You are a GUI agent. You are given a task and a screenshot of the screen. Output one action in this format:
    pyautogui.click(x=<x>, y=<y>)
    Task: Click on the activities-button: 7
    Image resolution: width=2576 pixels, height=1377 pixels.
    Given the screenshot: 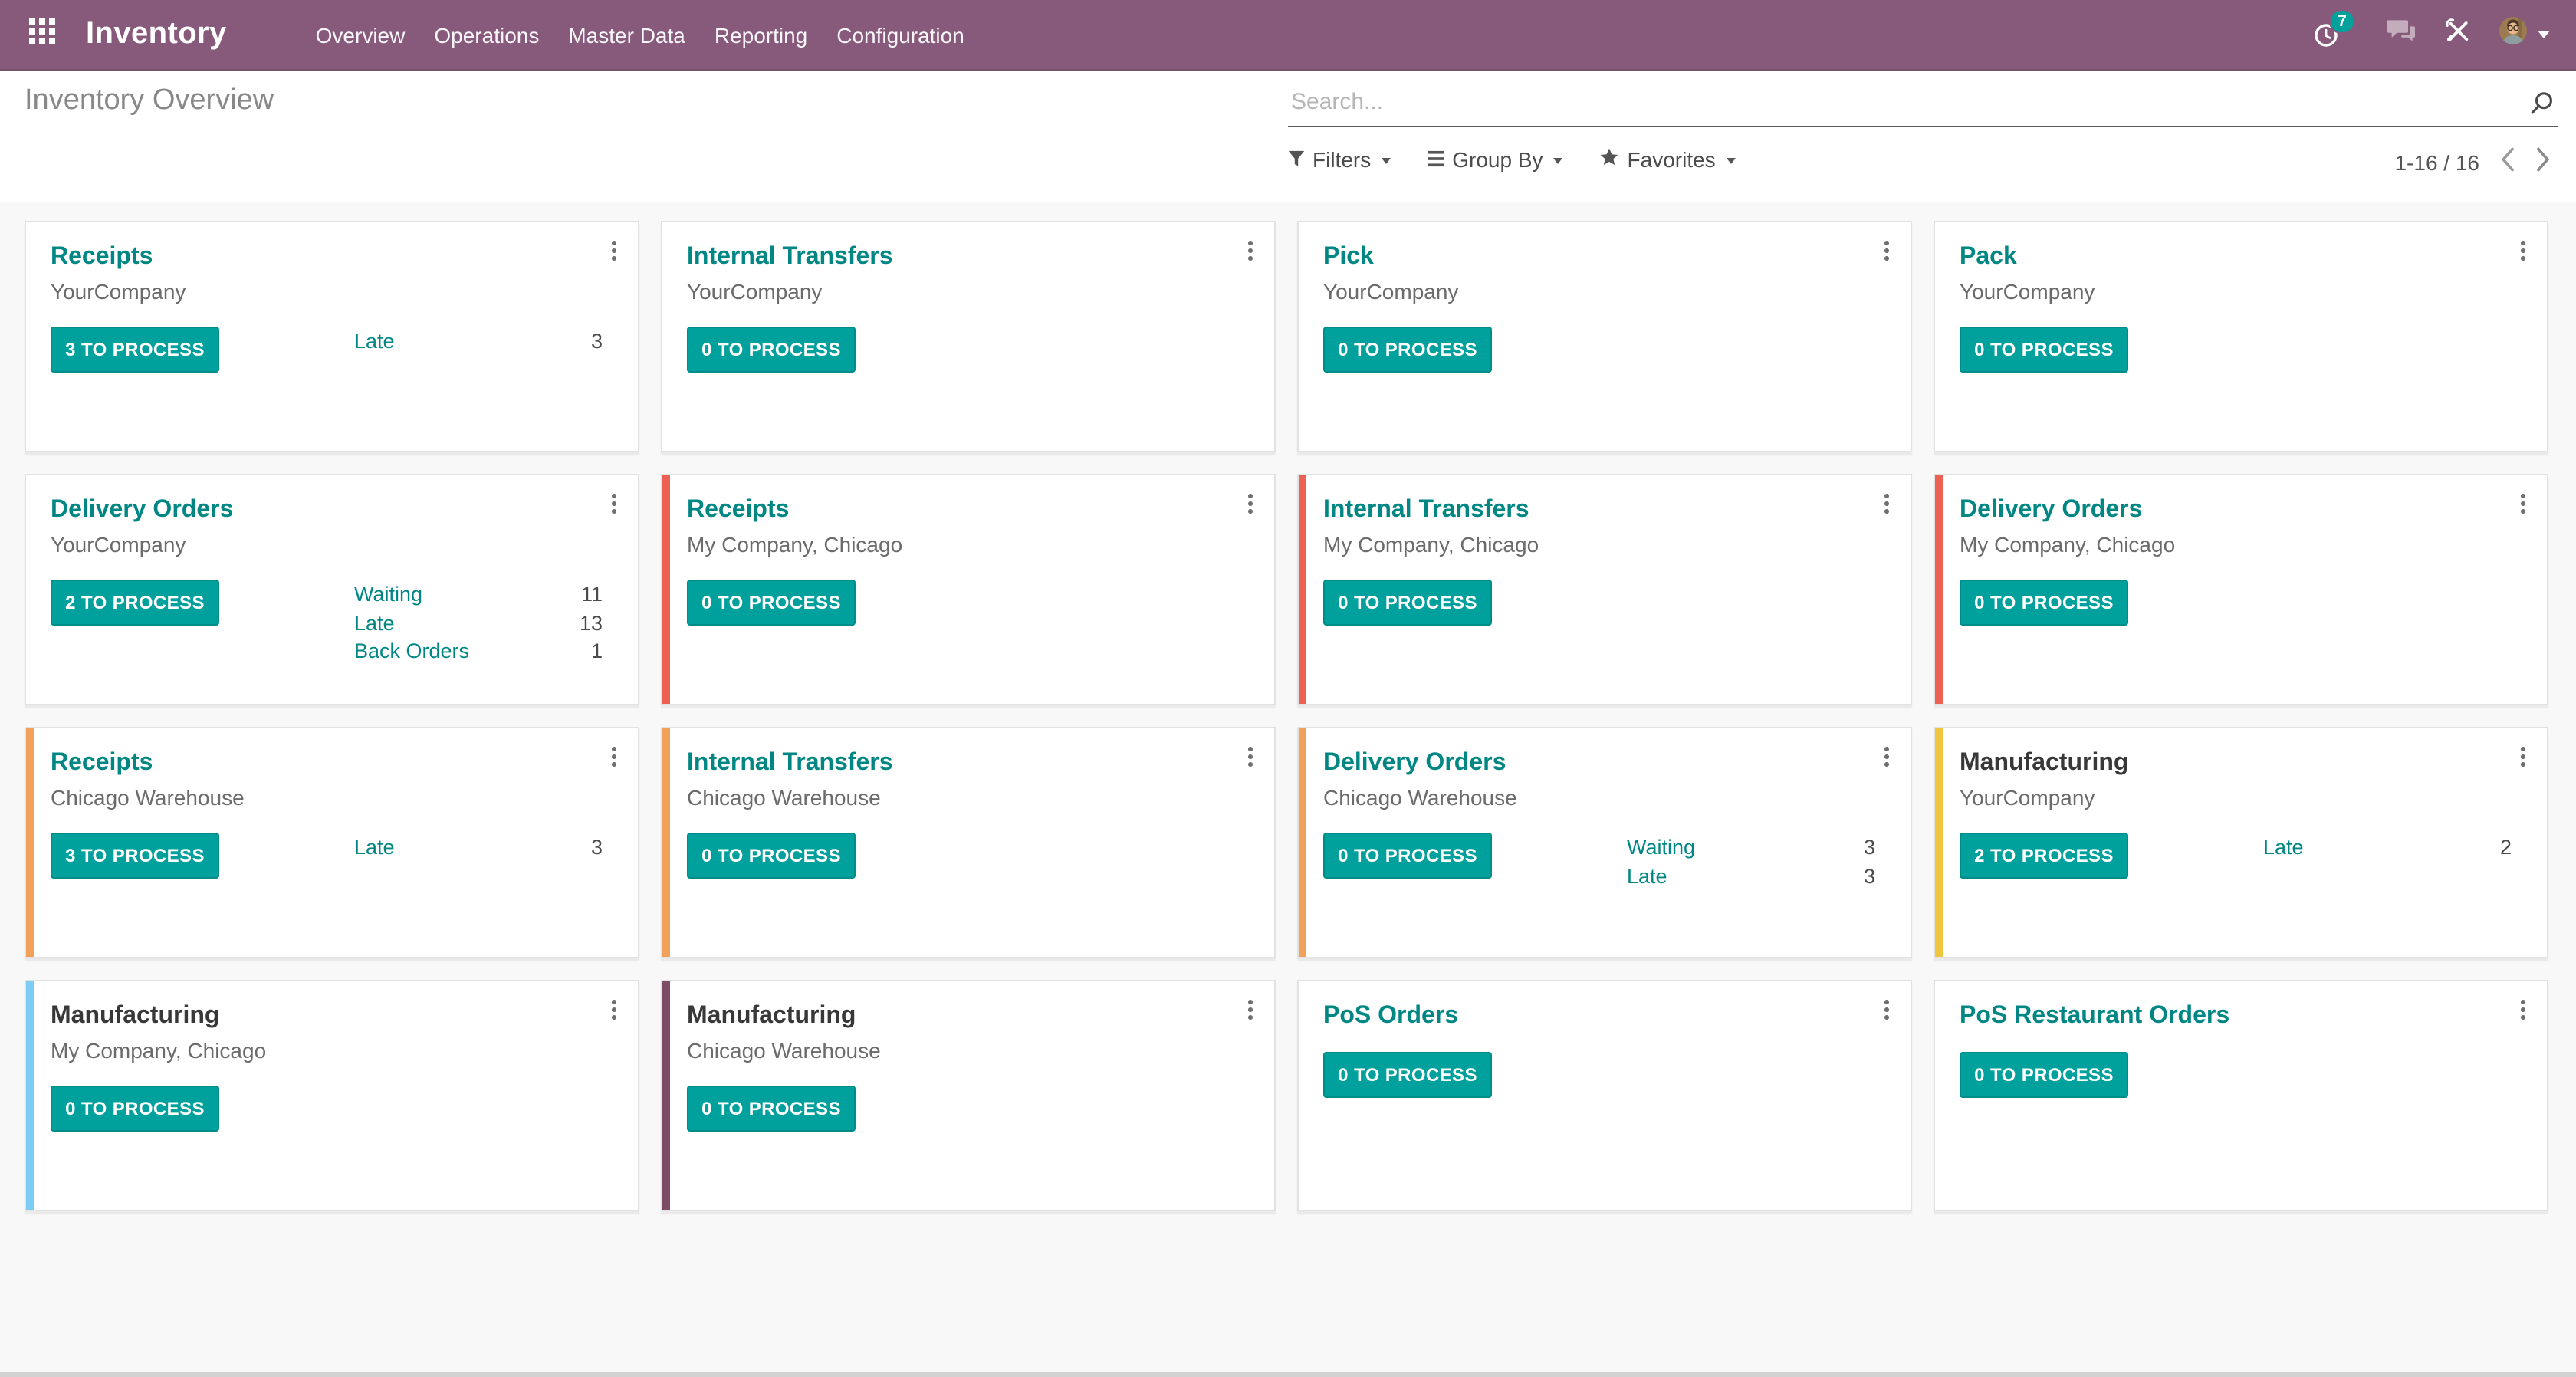 What is the action you would take?
    pyautogui.click(x=2335, y=29)
    